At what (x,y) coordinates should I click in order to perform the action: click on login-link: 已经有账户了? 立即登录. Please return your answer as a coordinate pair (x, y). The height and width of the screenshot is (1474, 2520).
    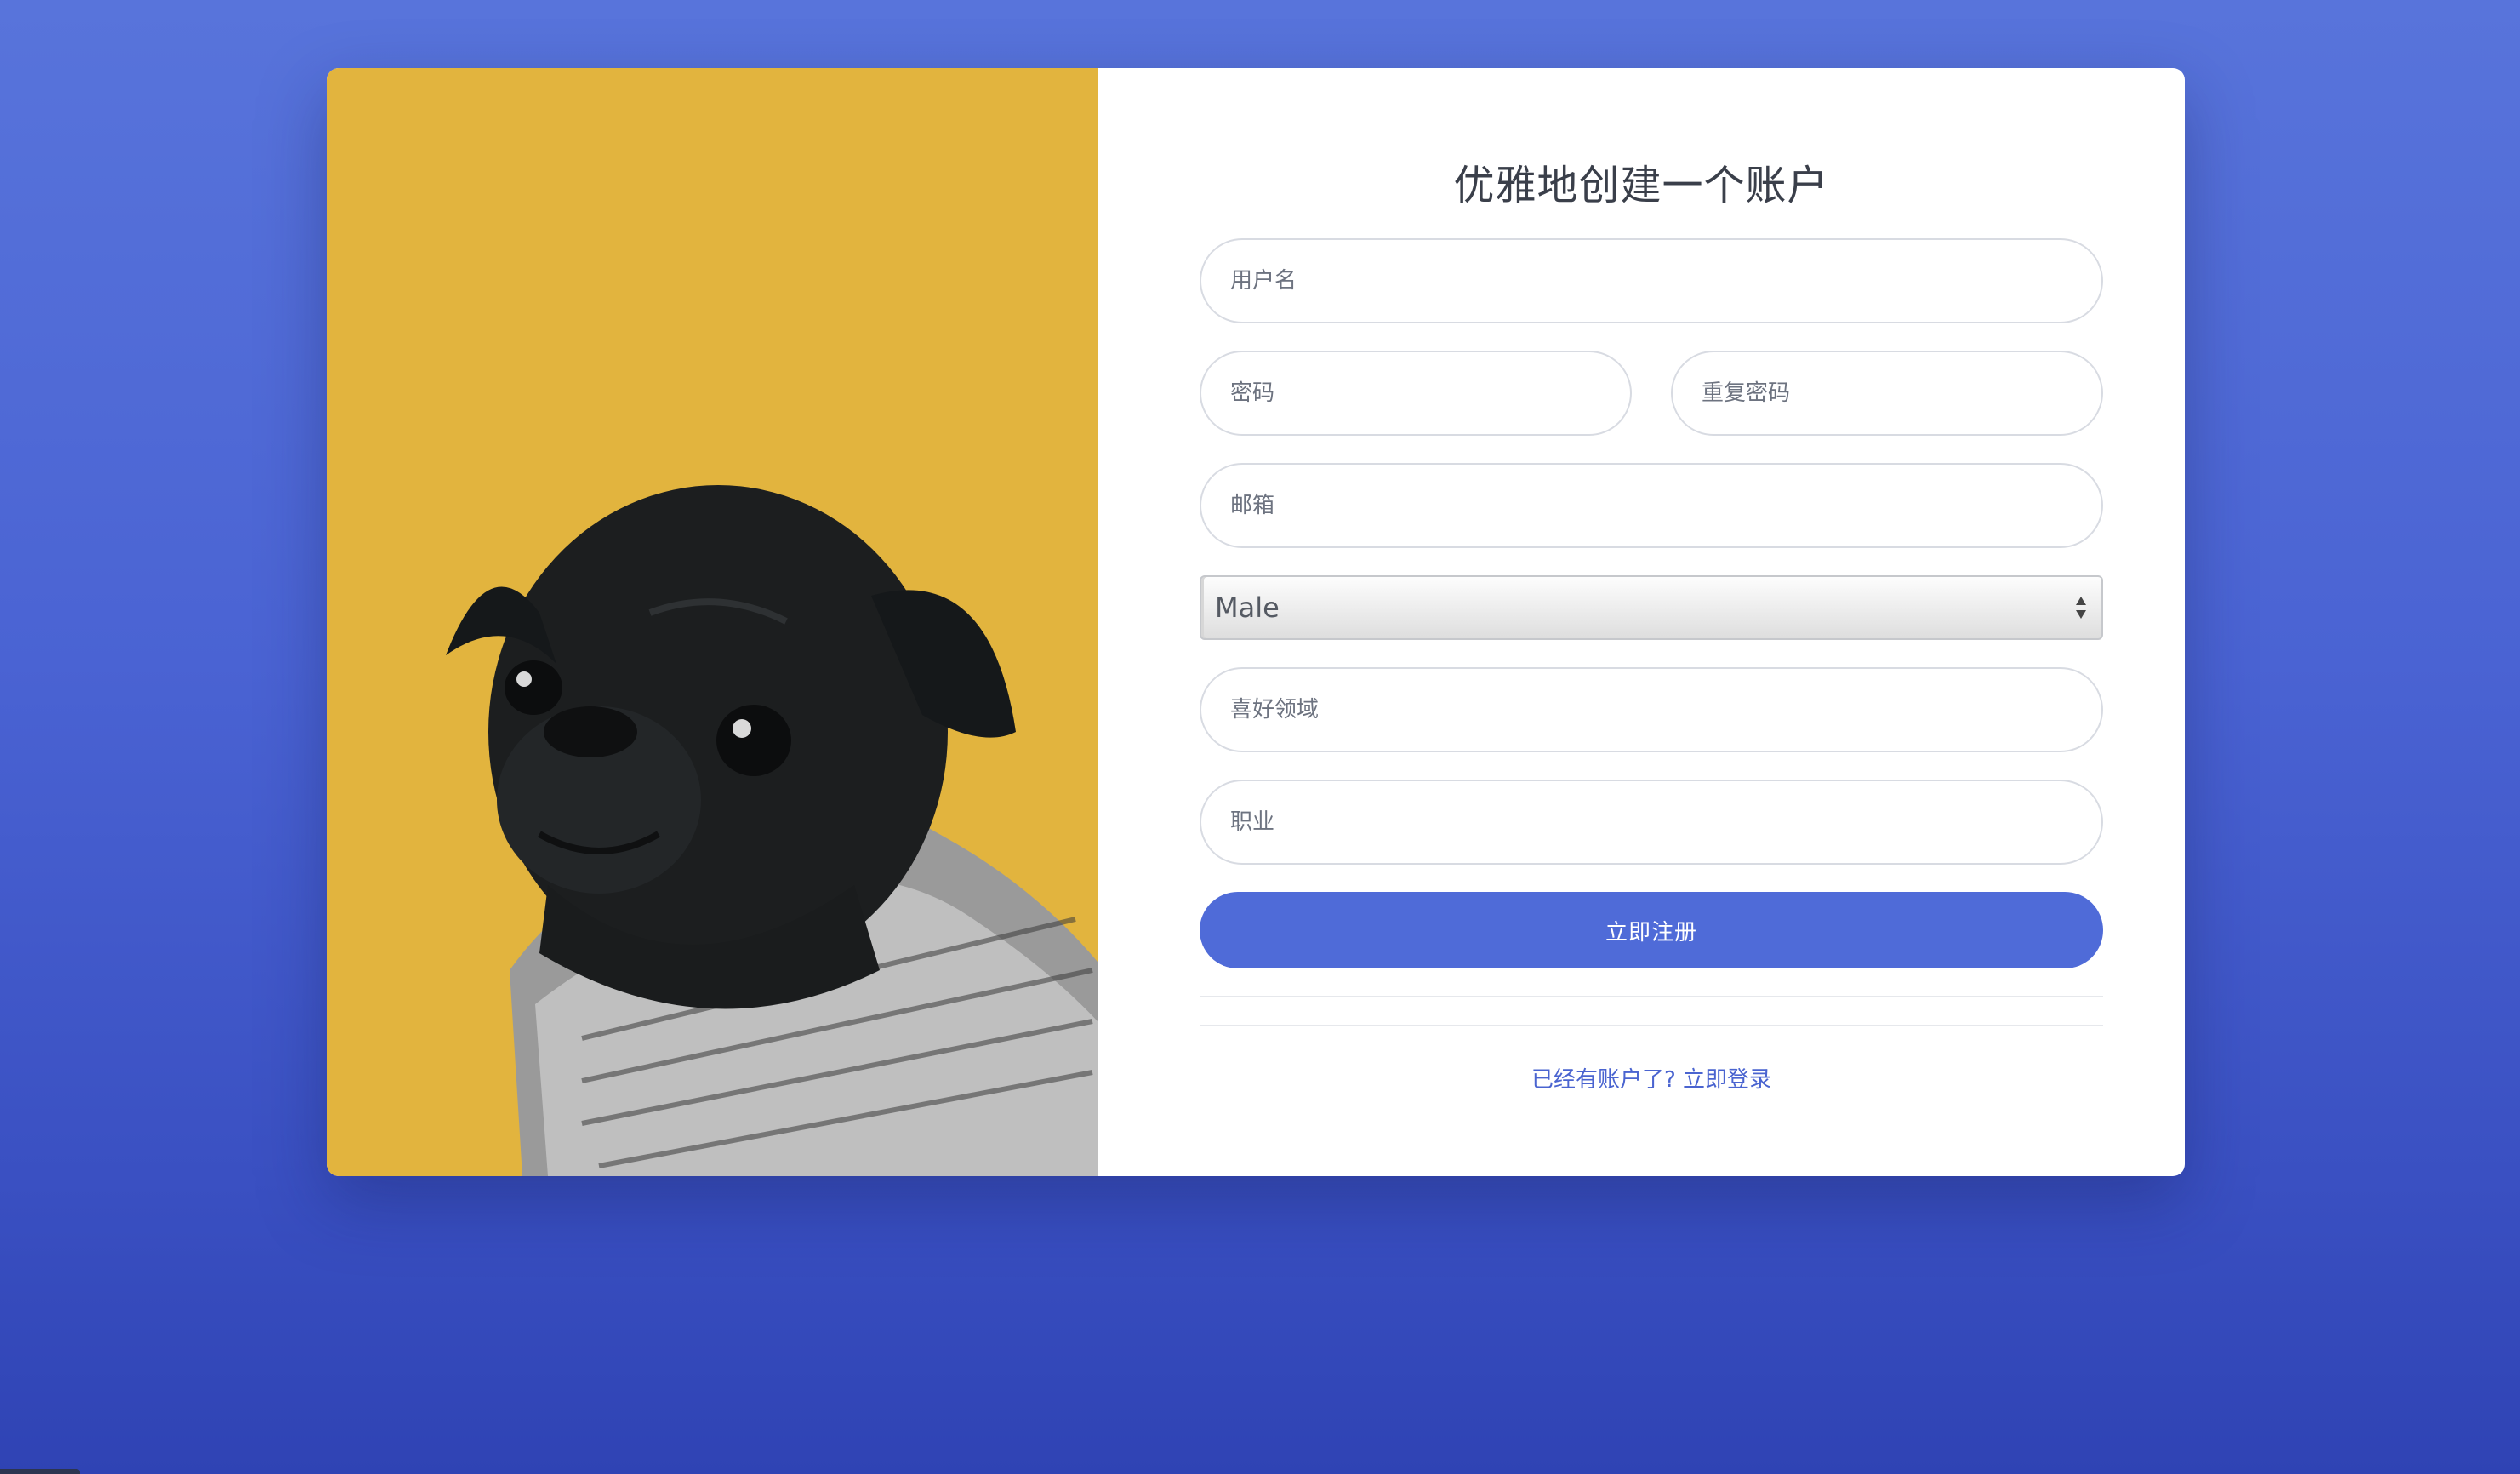
    Looking at the image, I should click on (1651, 1078).